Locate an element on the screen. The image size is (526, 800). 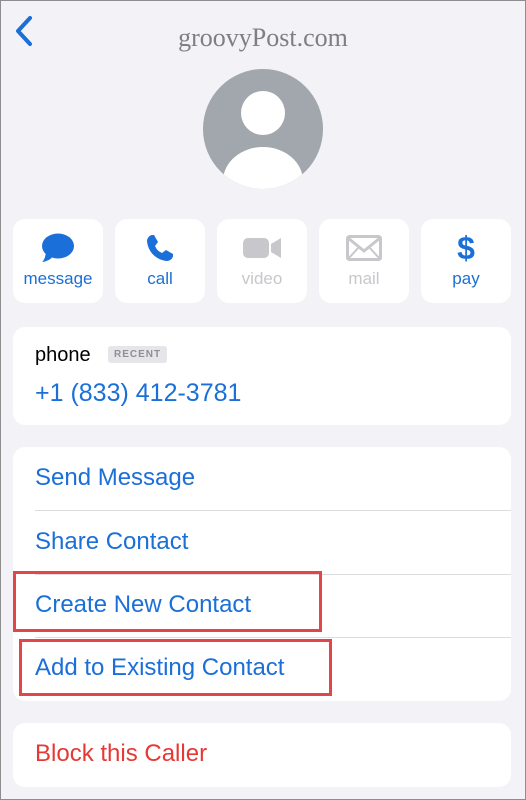
mail-action-label: mail is located at coordinates (364, 278).